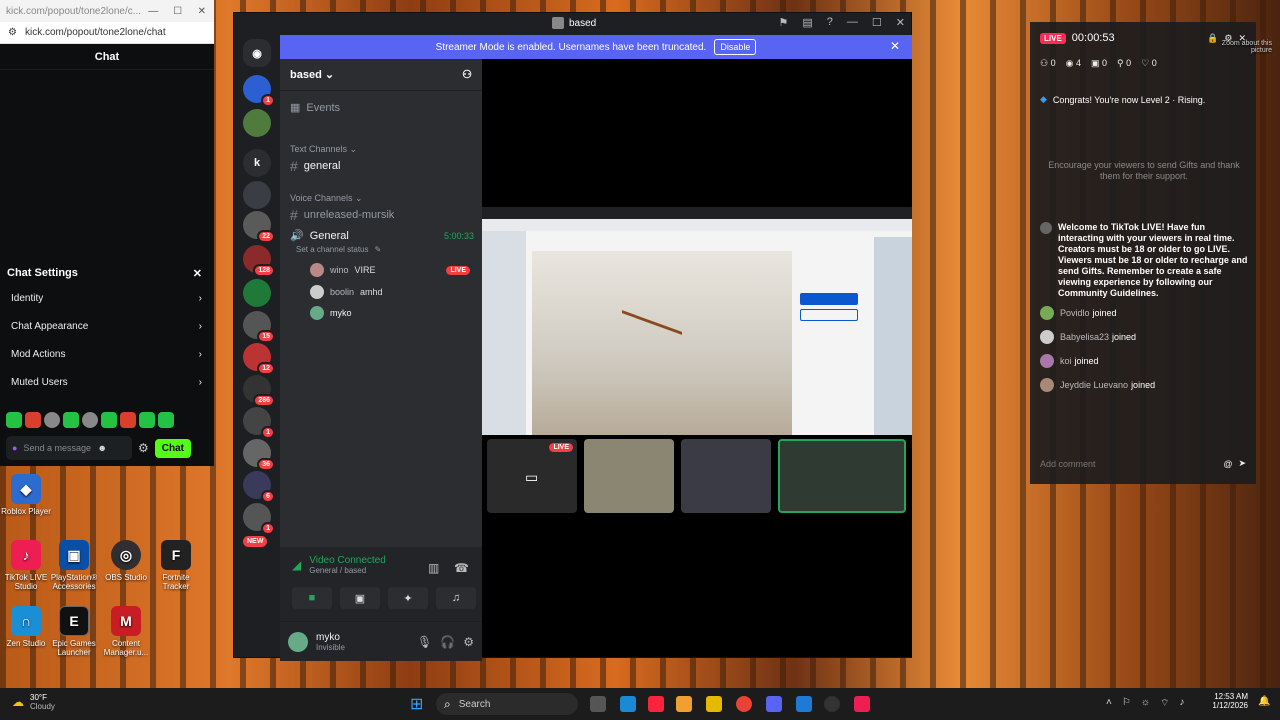 This screenshot has height=720, width=1280. I want to click on connection-channel: General / based, so click(347, 570).